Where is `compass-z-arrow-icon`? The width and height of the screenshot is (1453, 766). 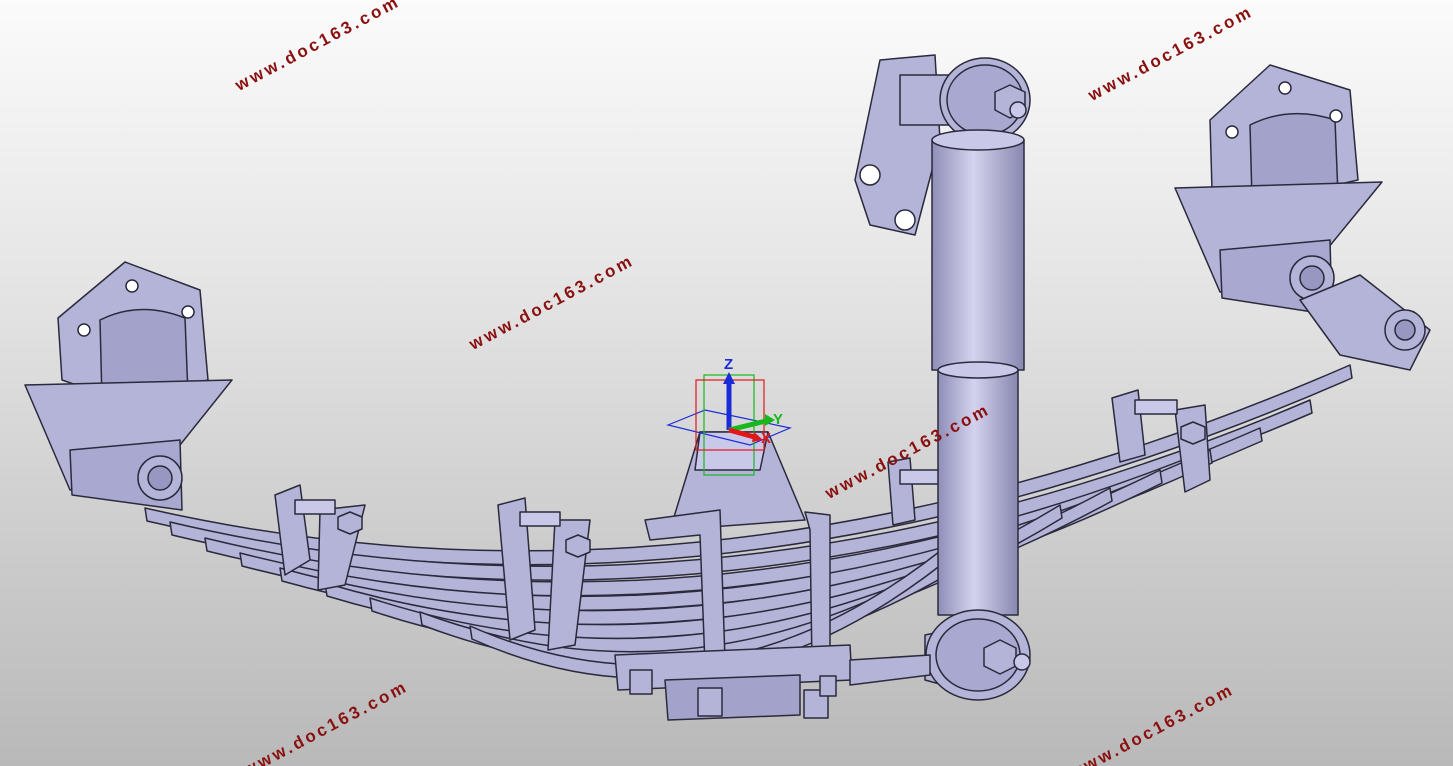
compass-z-arrow-icon is located at coordinates (729, 378).